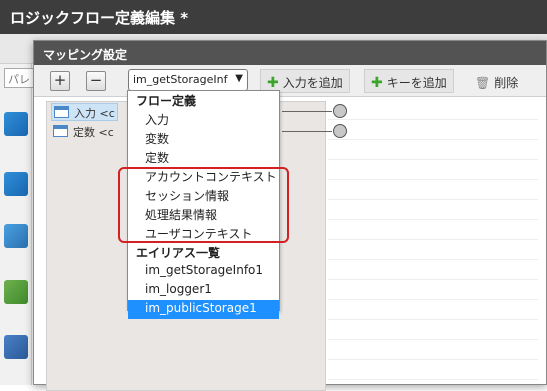 The width and height of the screenshot is (547, 391). I want to click on add-key-button: ✚ キーを追加, so click(409, 81).